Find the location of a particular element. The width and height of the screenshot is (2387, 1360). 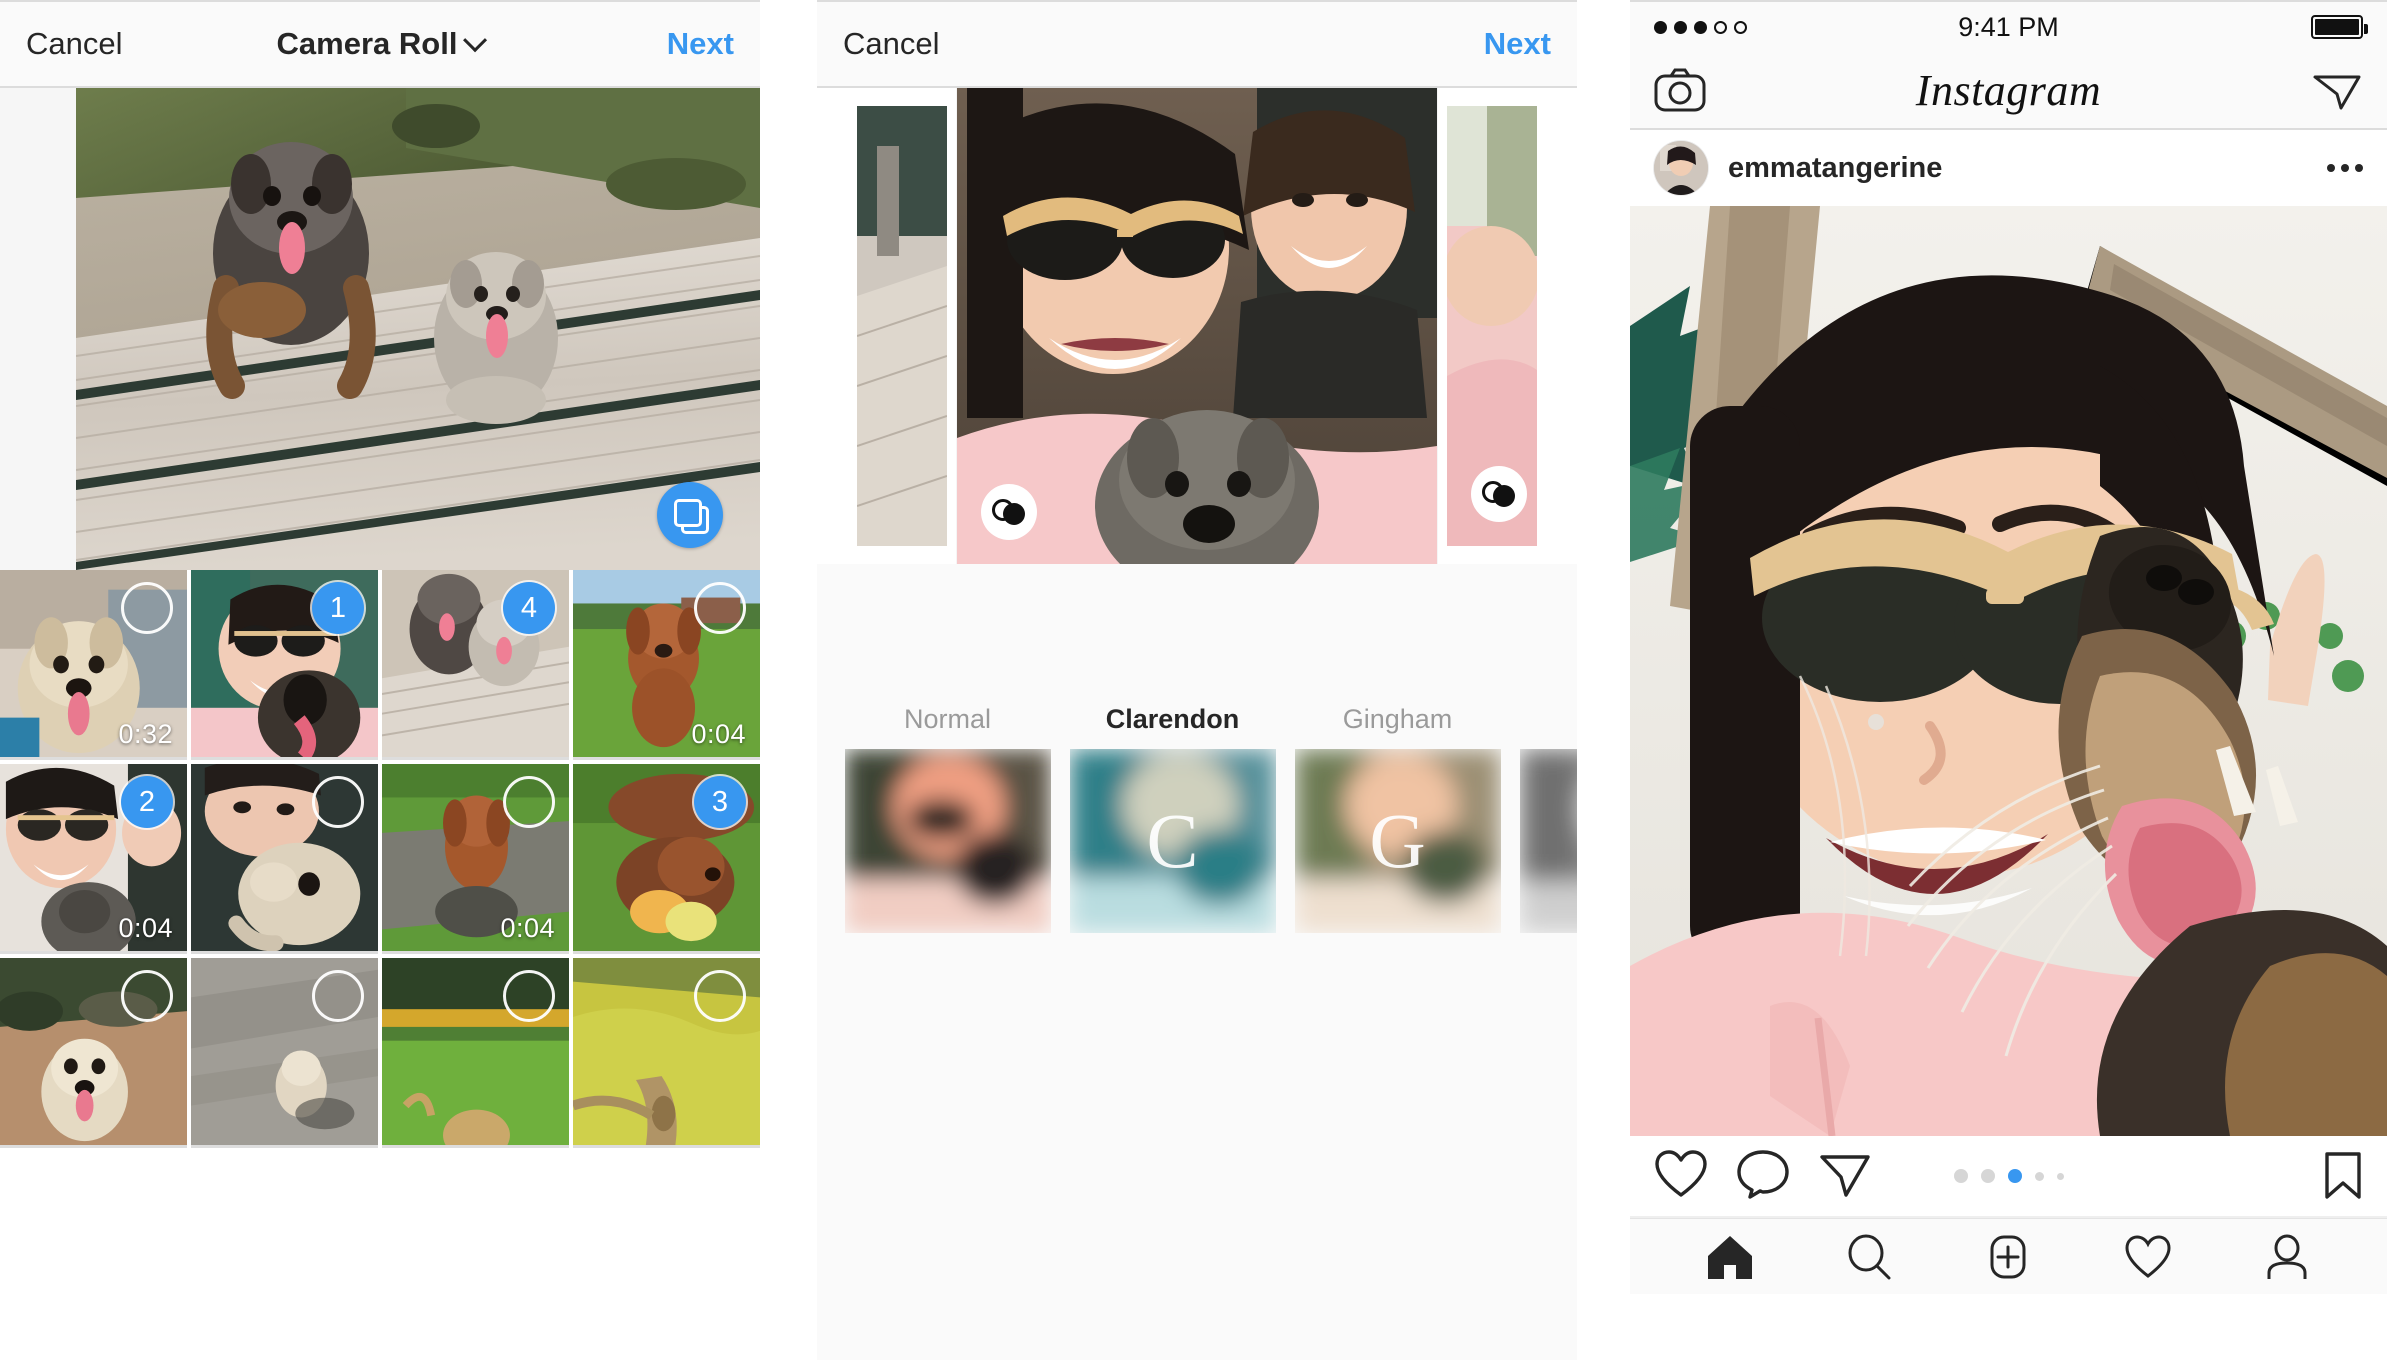

tab-add-post is located at coordinates (2008, 1257).